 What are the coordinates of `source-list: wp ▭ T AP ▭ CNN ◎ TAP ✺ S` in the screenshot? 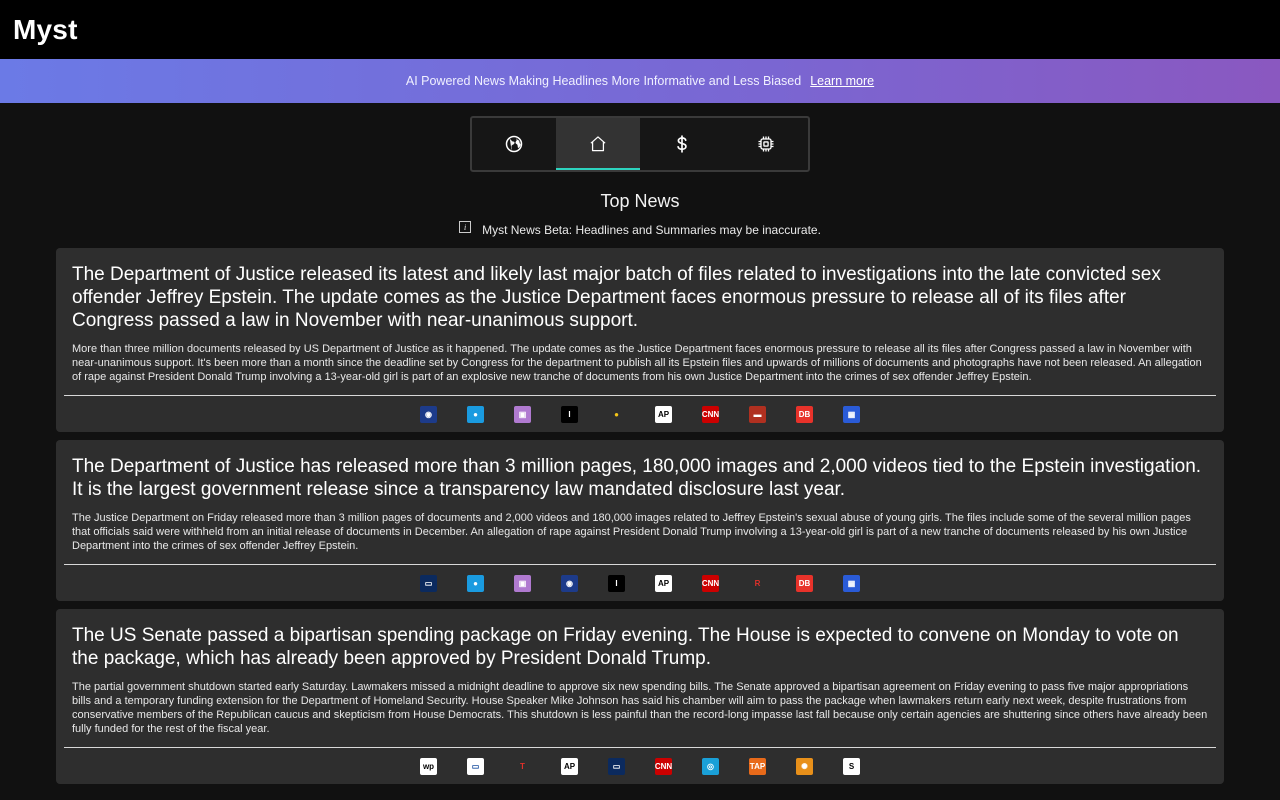 It's located at (640, 766).